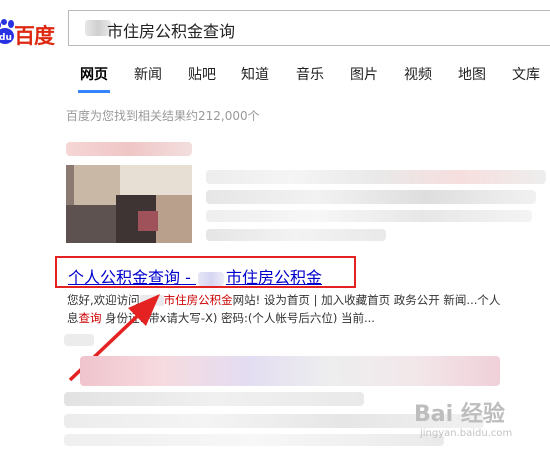 The width and height of the screenshot is (550, 451). I want to click on tab-music: 音乐, so click(310, 74).